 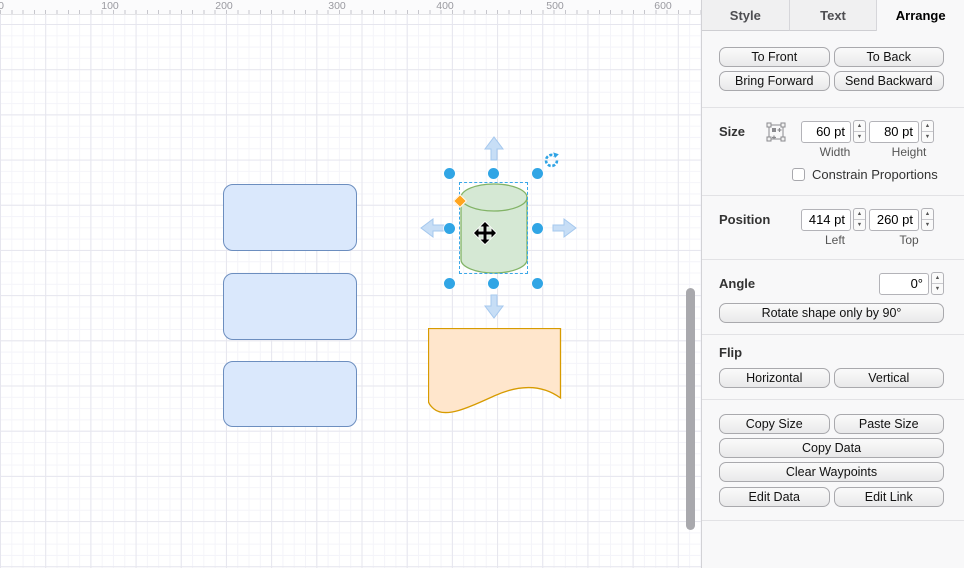 I want to click on resize-handle-w, so click(x=449, y=228).